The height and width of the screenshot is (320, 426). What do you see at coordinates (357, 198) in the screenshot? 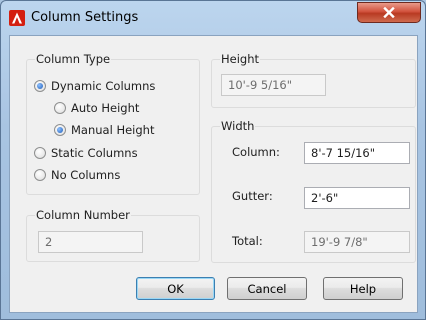
I see `gutter-input: 2'-6"` at bounding box center [357, 198].